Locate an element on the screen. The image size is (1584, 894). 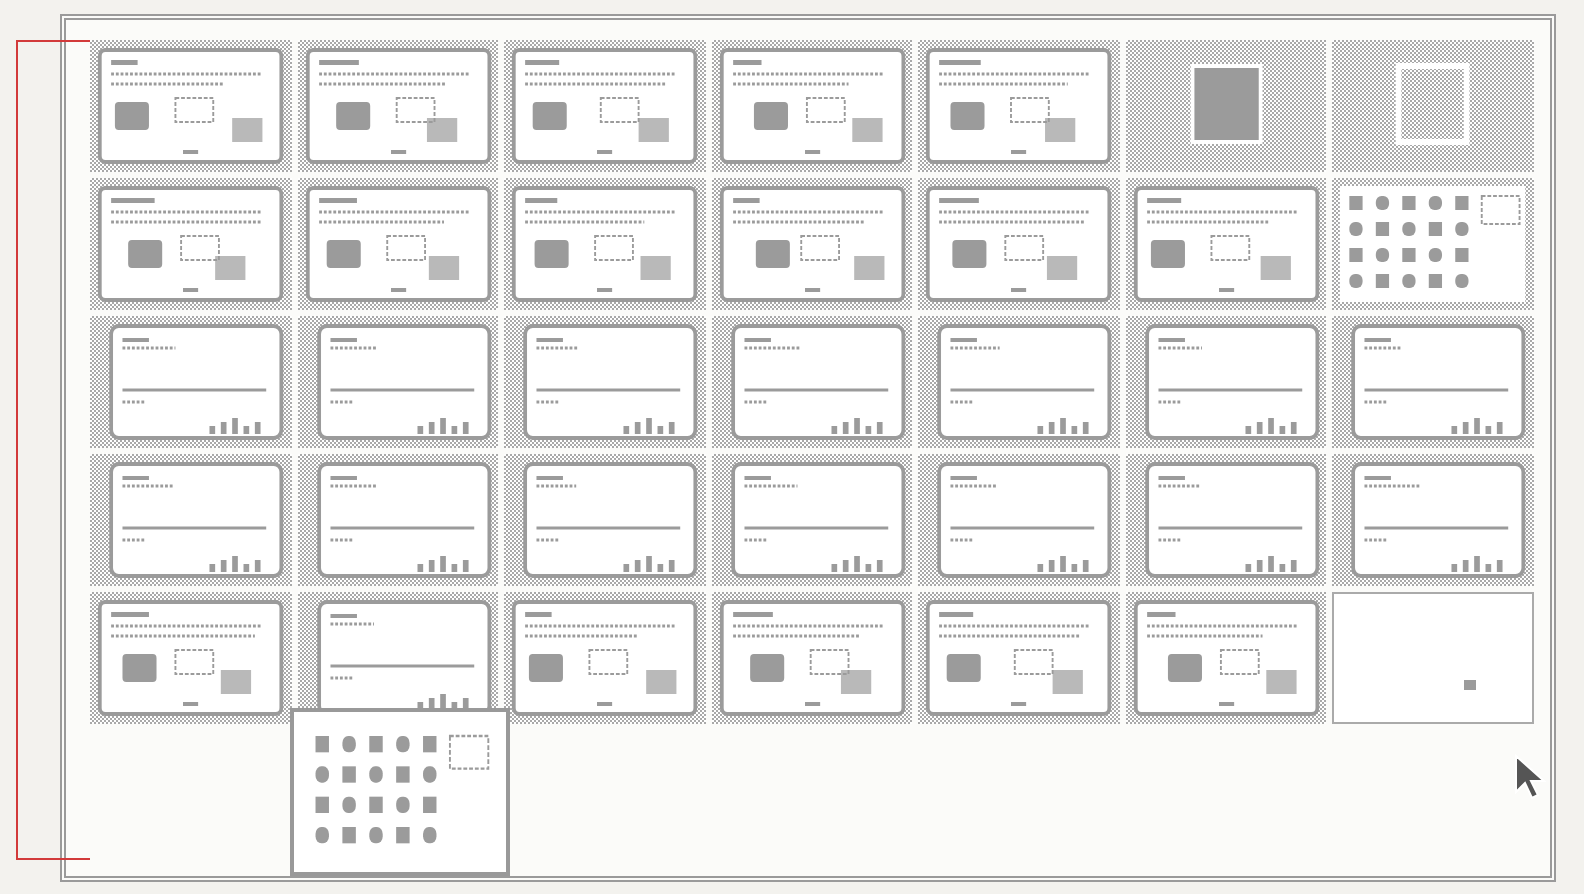
slide-thumbnail is located at coordinates (1433, 658).